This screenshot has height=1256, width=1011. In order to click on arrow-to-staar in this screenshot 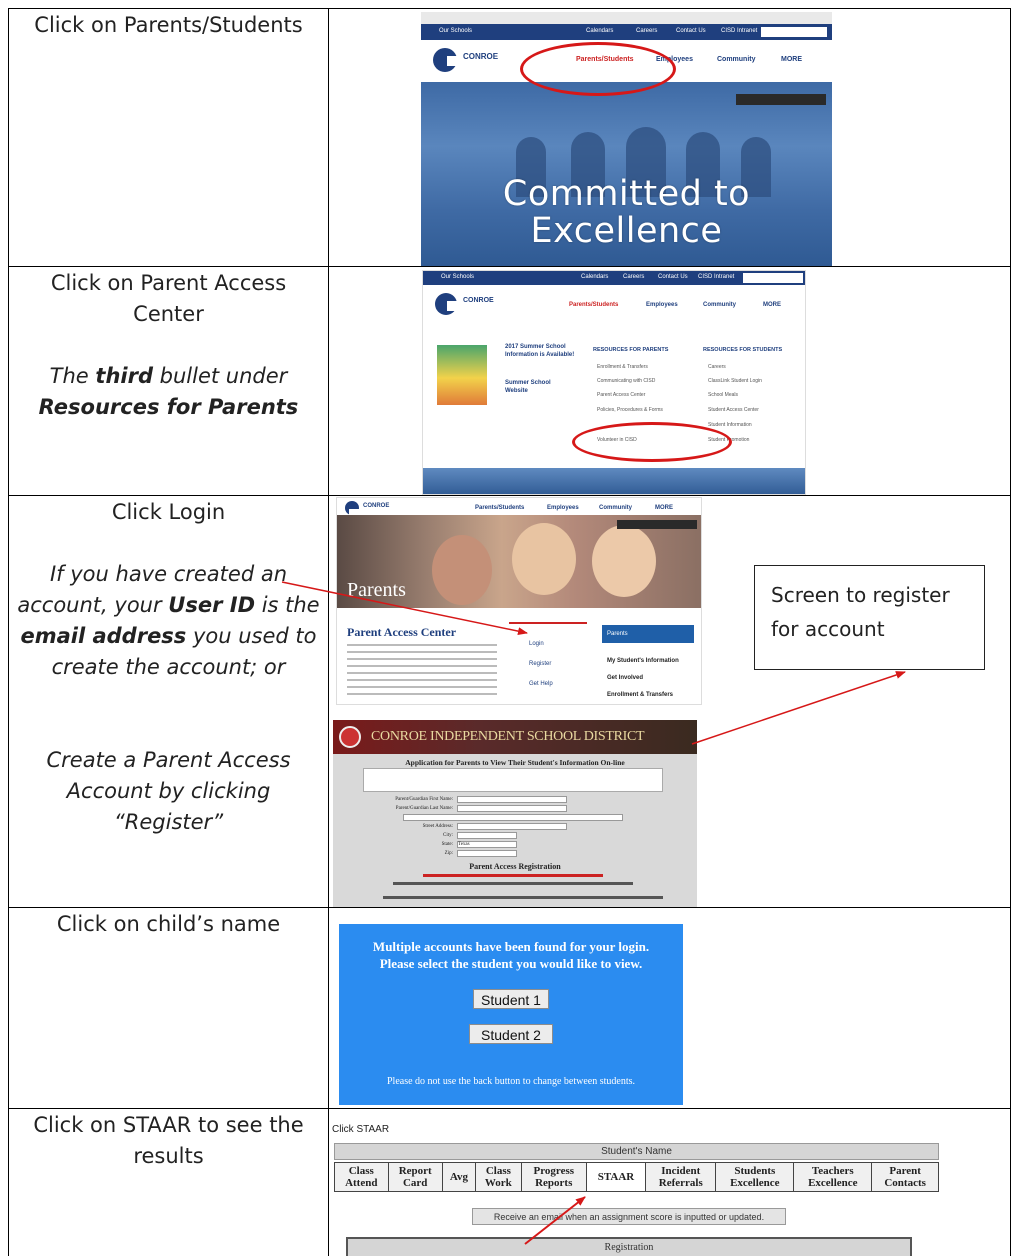, I will do `click(555, 1220)`.